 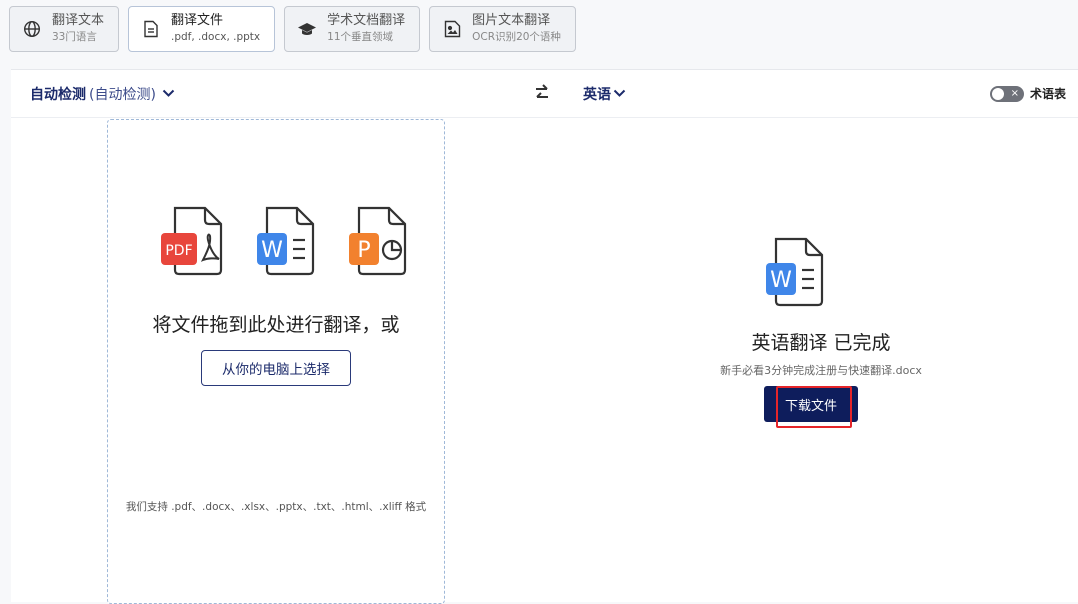 What do you see at coordinates (1027, 93) in the screenshot?
I see `glossary-control: × 术语表` at bounding box center [1027, 93].